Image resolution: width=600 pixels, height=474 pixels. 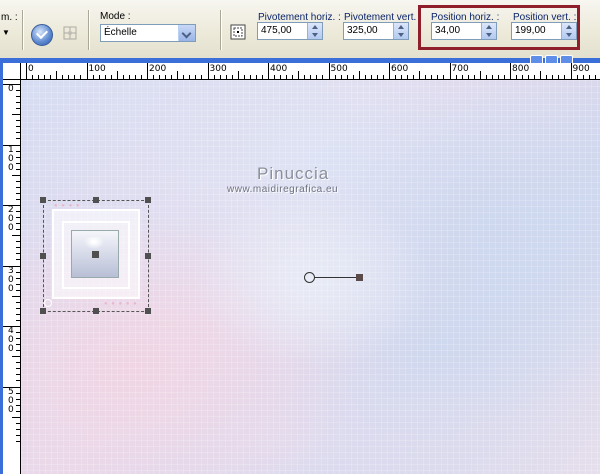 What do you see at coordinates (96, 200) in the screenshot?
I see `handle-top` at bounding box center [96, 200].